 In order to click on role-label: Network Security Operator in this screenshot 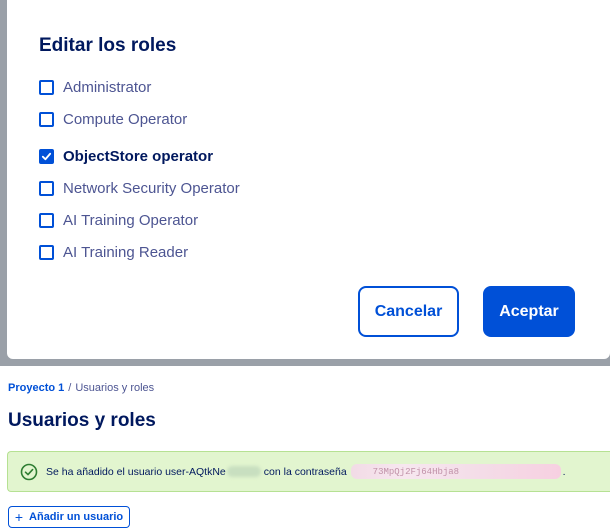, I will do `click(151, 188)`.